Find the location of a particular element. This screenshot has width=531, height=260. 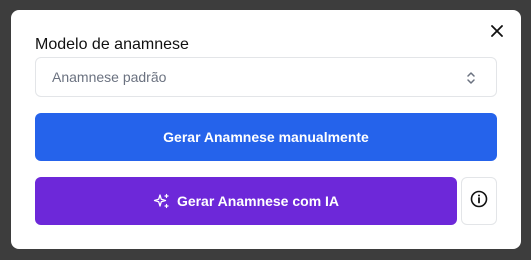

x-icon is located at coordinates (497, 33).